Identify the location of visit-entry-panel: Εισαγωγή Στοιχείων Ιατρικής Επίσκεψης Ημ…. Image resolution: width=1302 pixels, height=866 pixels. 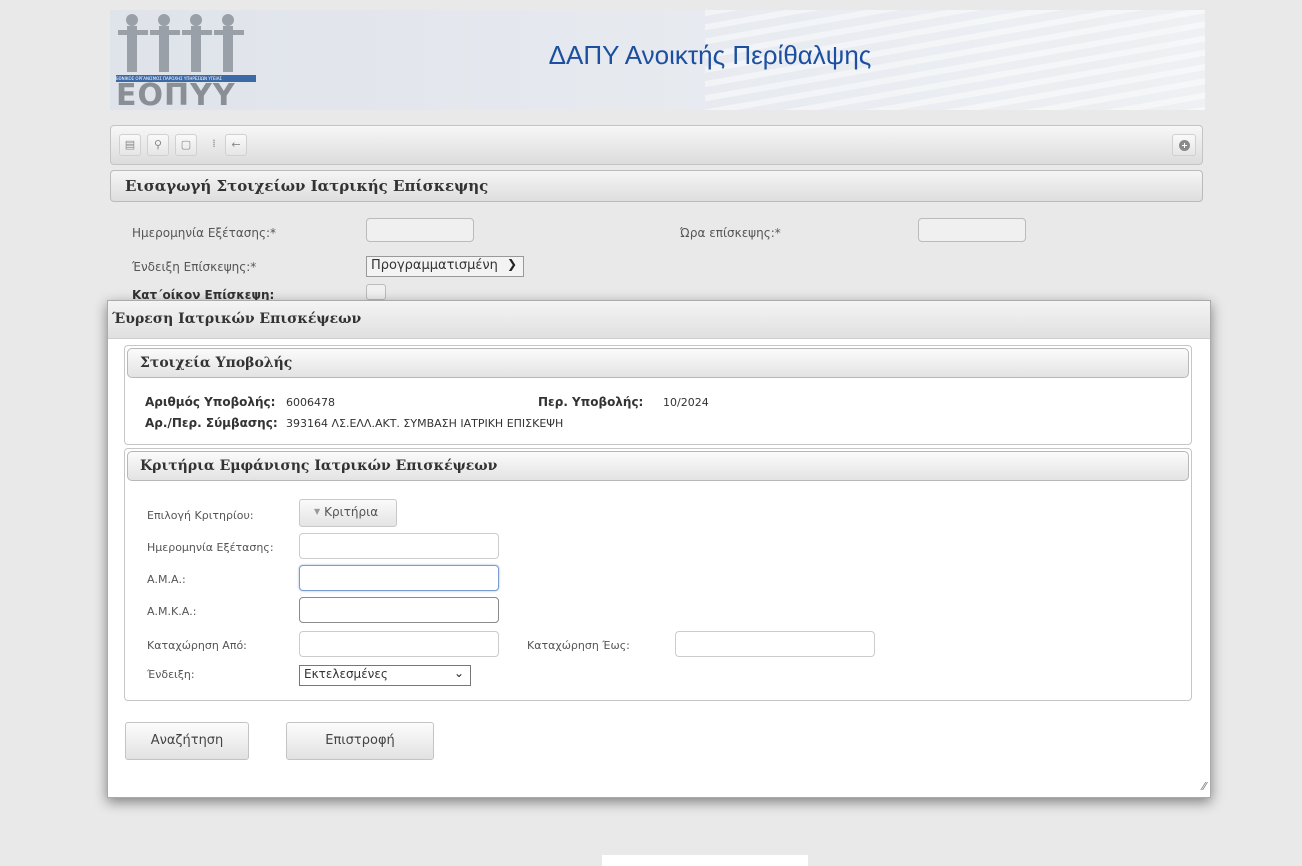
(656, 240).